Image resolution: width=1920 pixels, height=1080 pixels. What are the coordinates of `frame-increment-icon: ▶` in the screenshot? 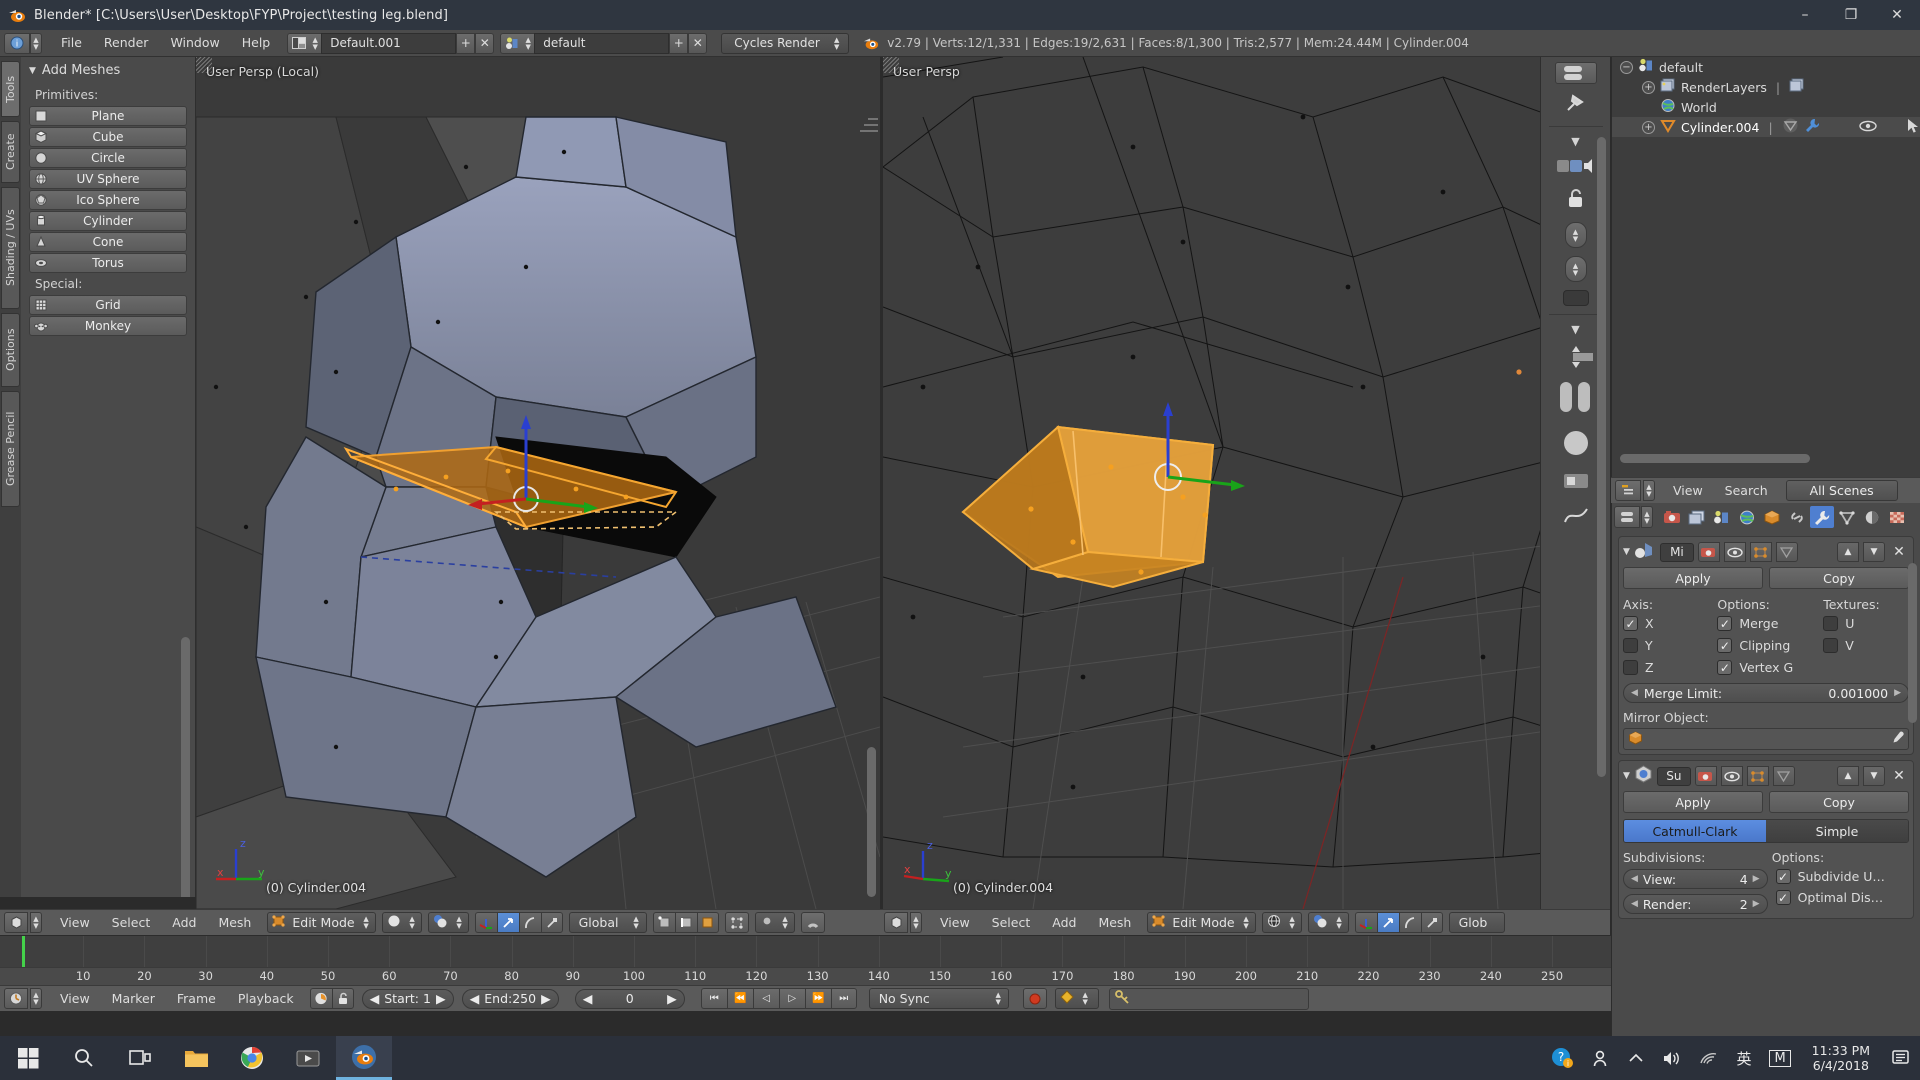 It's located at (672, 998).